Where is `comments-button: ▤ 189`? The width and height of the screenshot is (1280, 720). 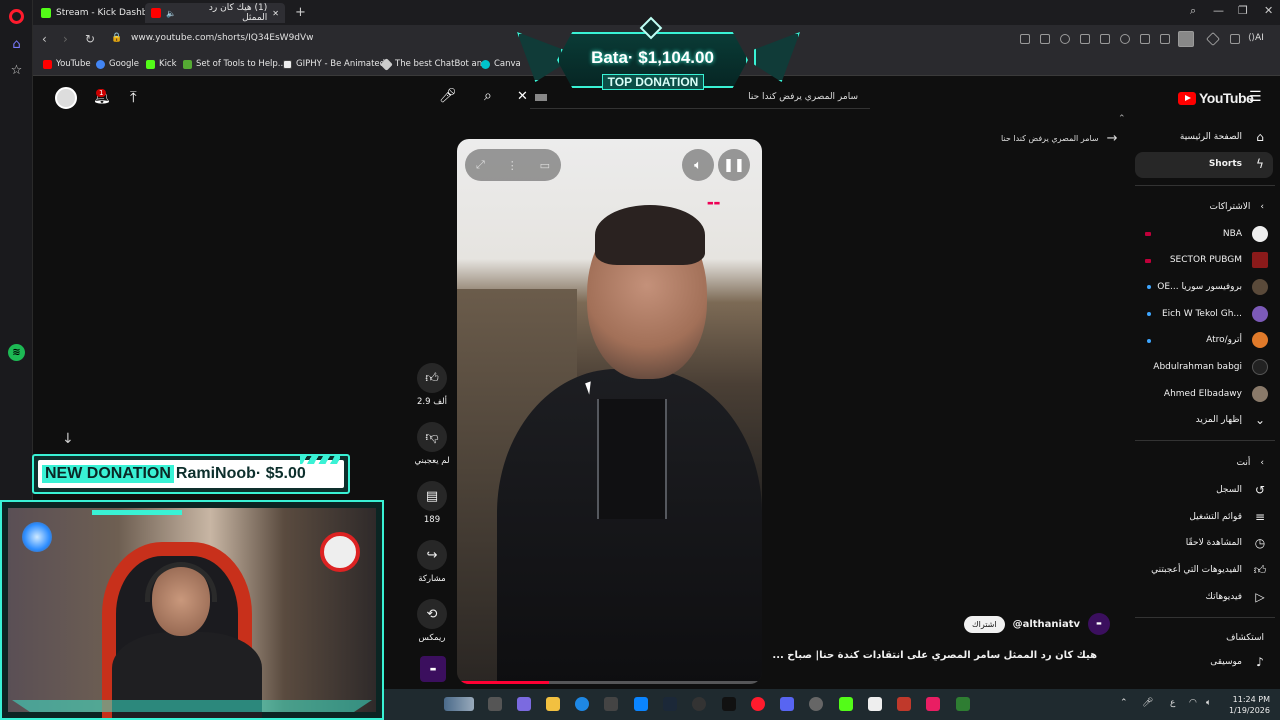 comments-button: ▤ 189 is located at coordinates (432, 503).